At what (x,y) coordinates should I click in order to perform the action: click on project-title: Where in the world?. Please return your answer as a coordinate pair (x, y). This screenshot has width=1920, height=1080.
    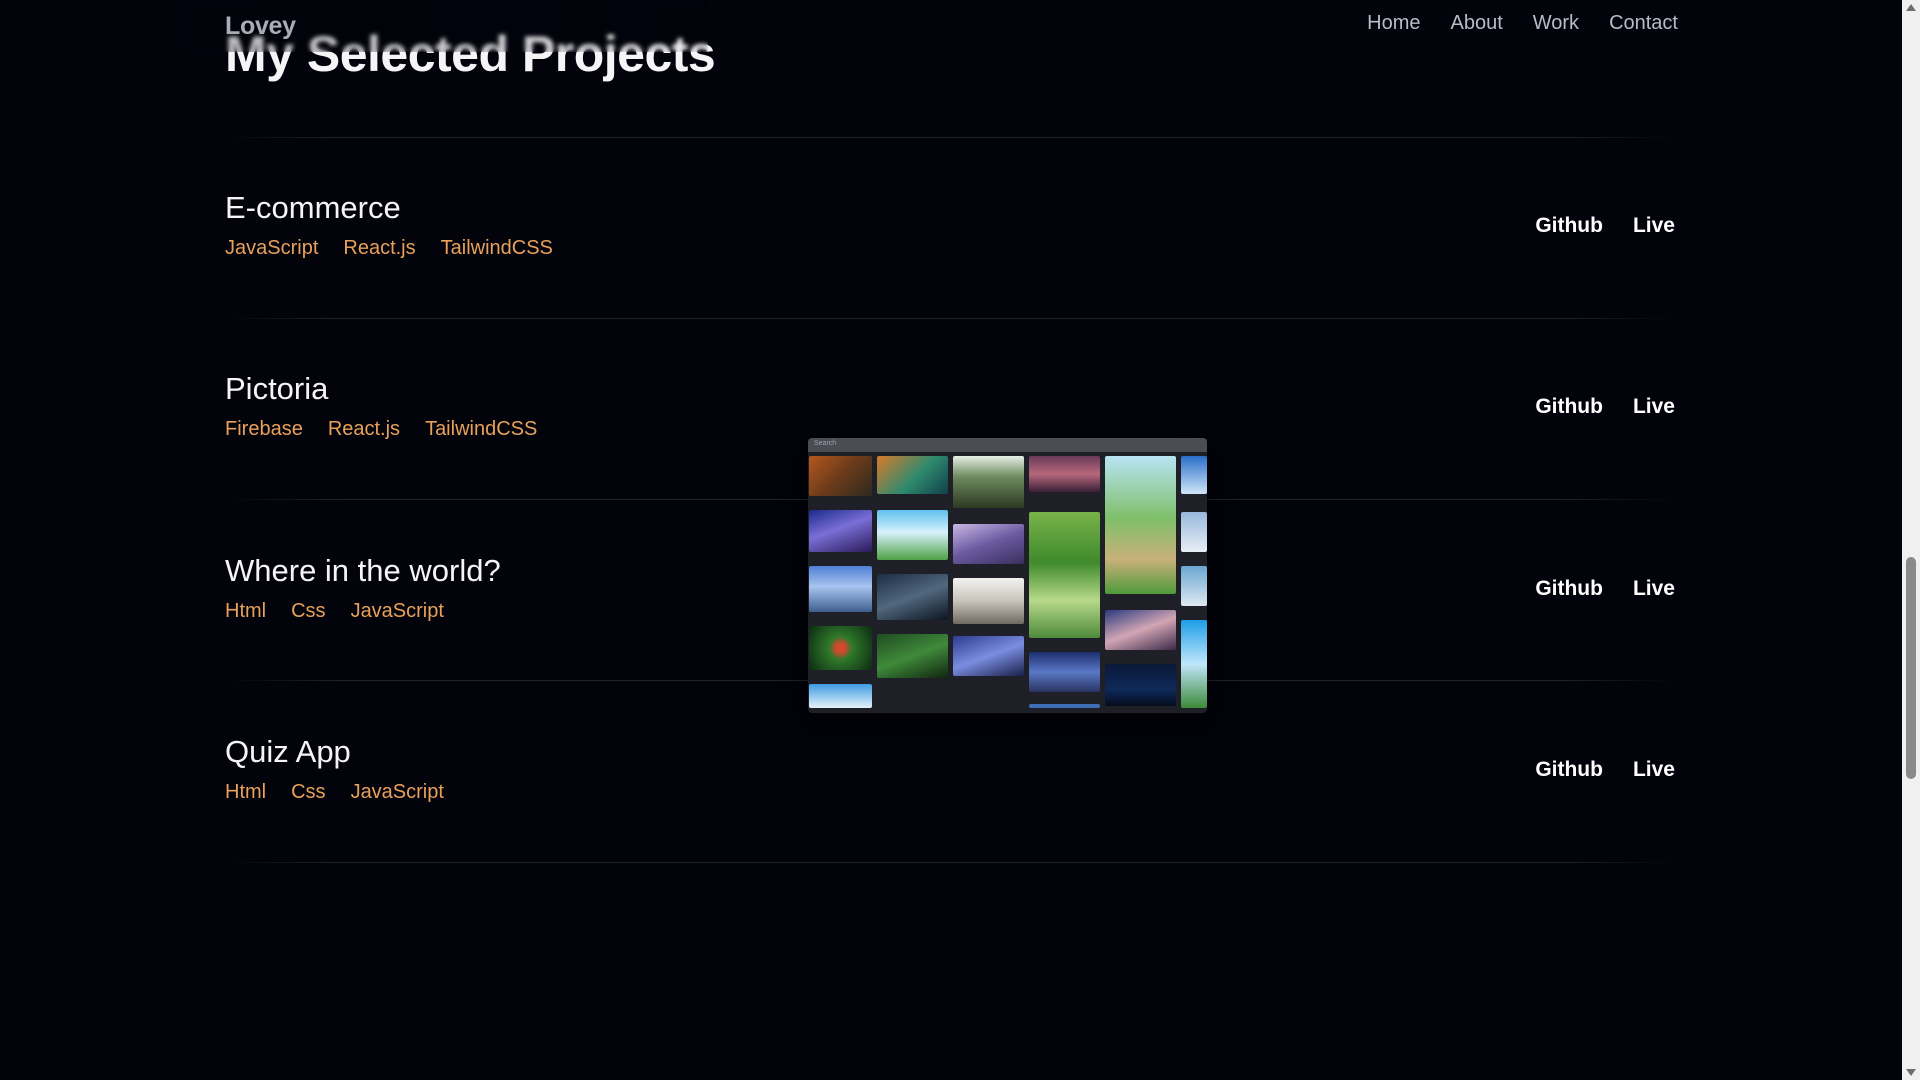
    Looking at the image, I should click on (363, 570).